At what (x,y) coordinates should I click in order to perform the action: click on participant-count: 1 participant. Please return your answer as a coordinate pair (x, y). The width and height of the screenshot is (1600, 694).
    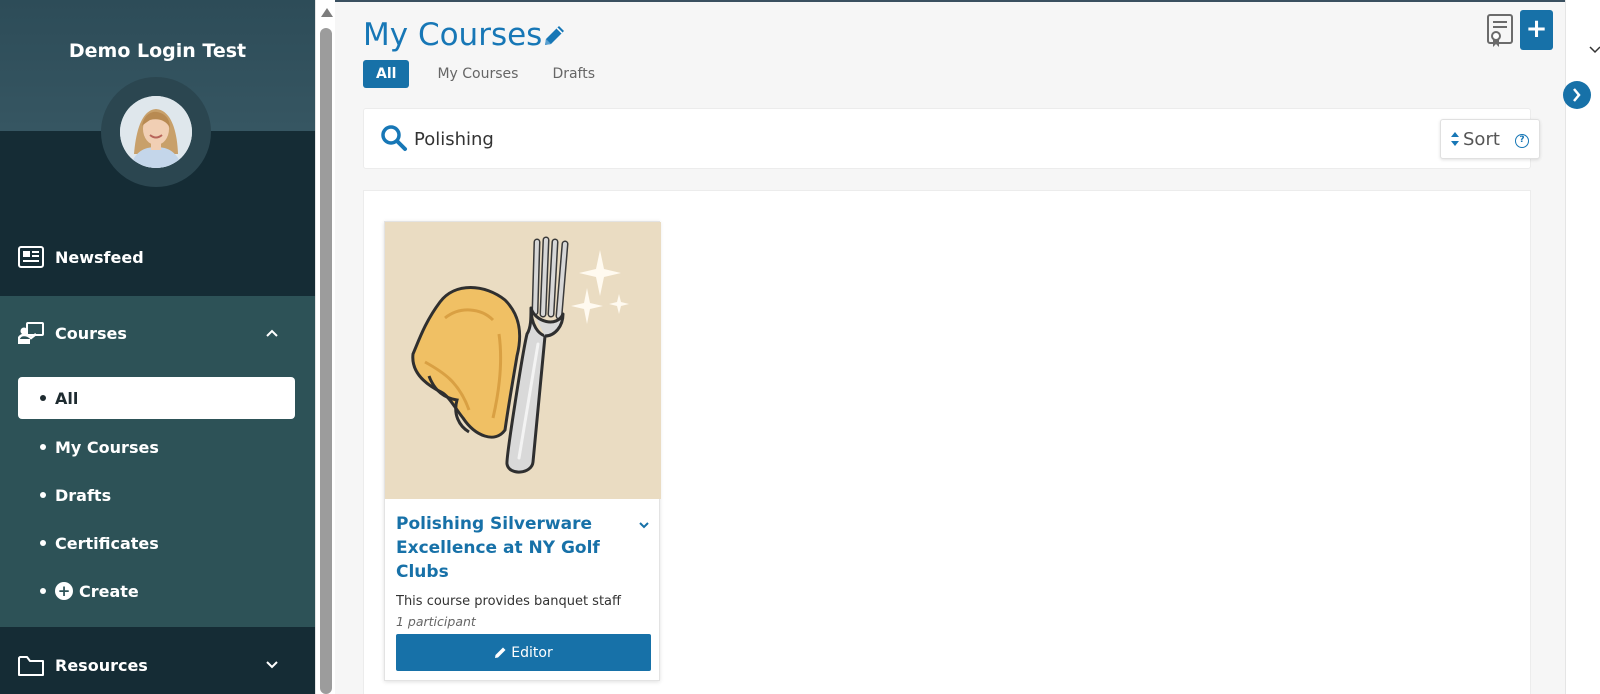
    Looking at the image, I should click on (436, 621).